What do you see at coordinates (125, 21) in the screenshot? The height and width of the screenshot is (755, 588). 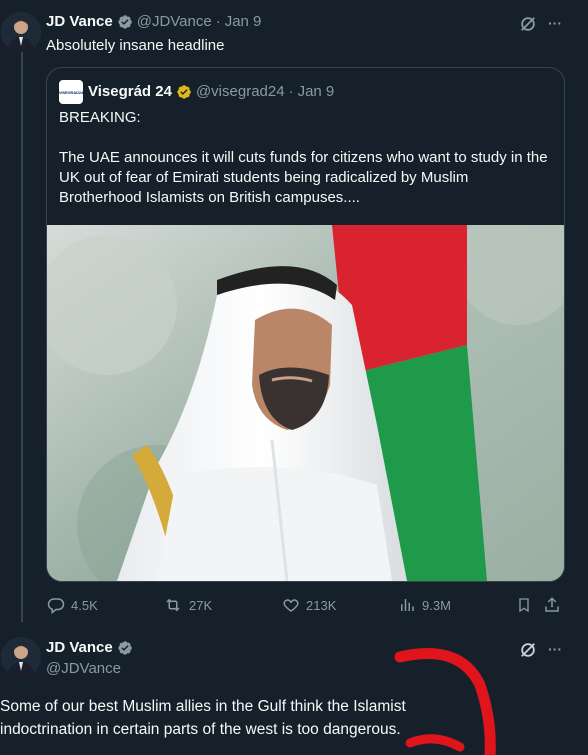 I see `verified-badge-icon` at bounding box center [125, 21].